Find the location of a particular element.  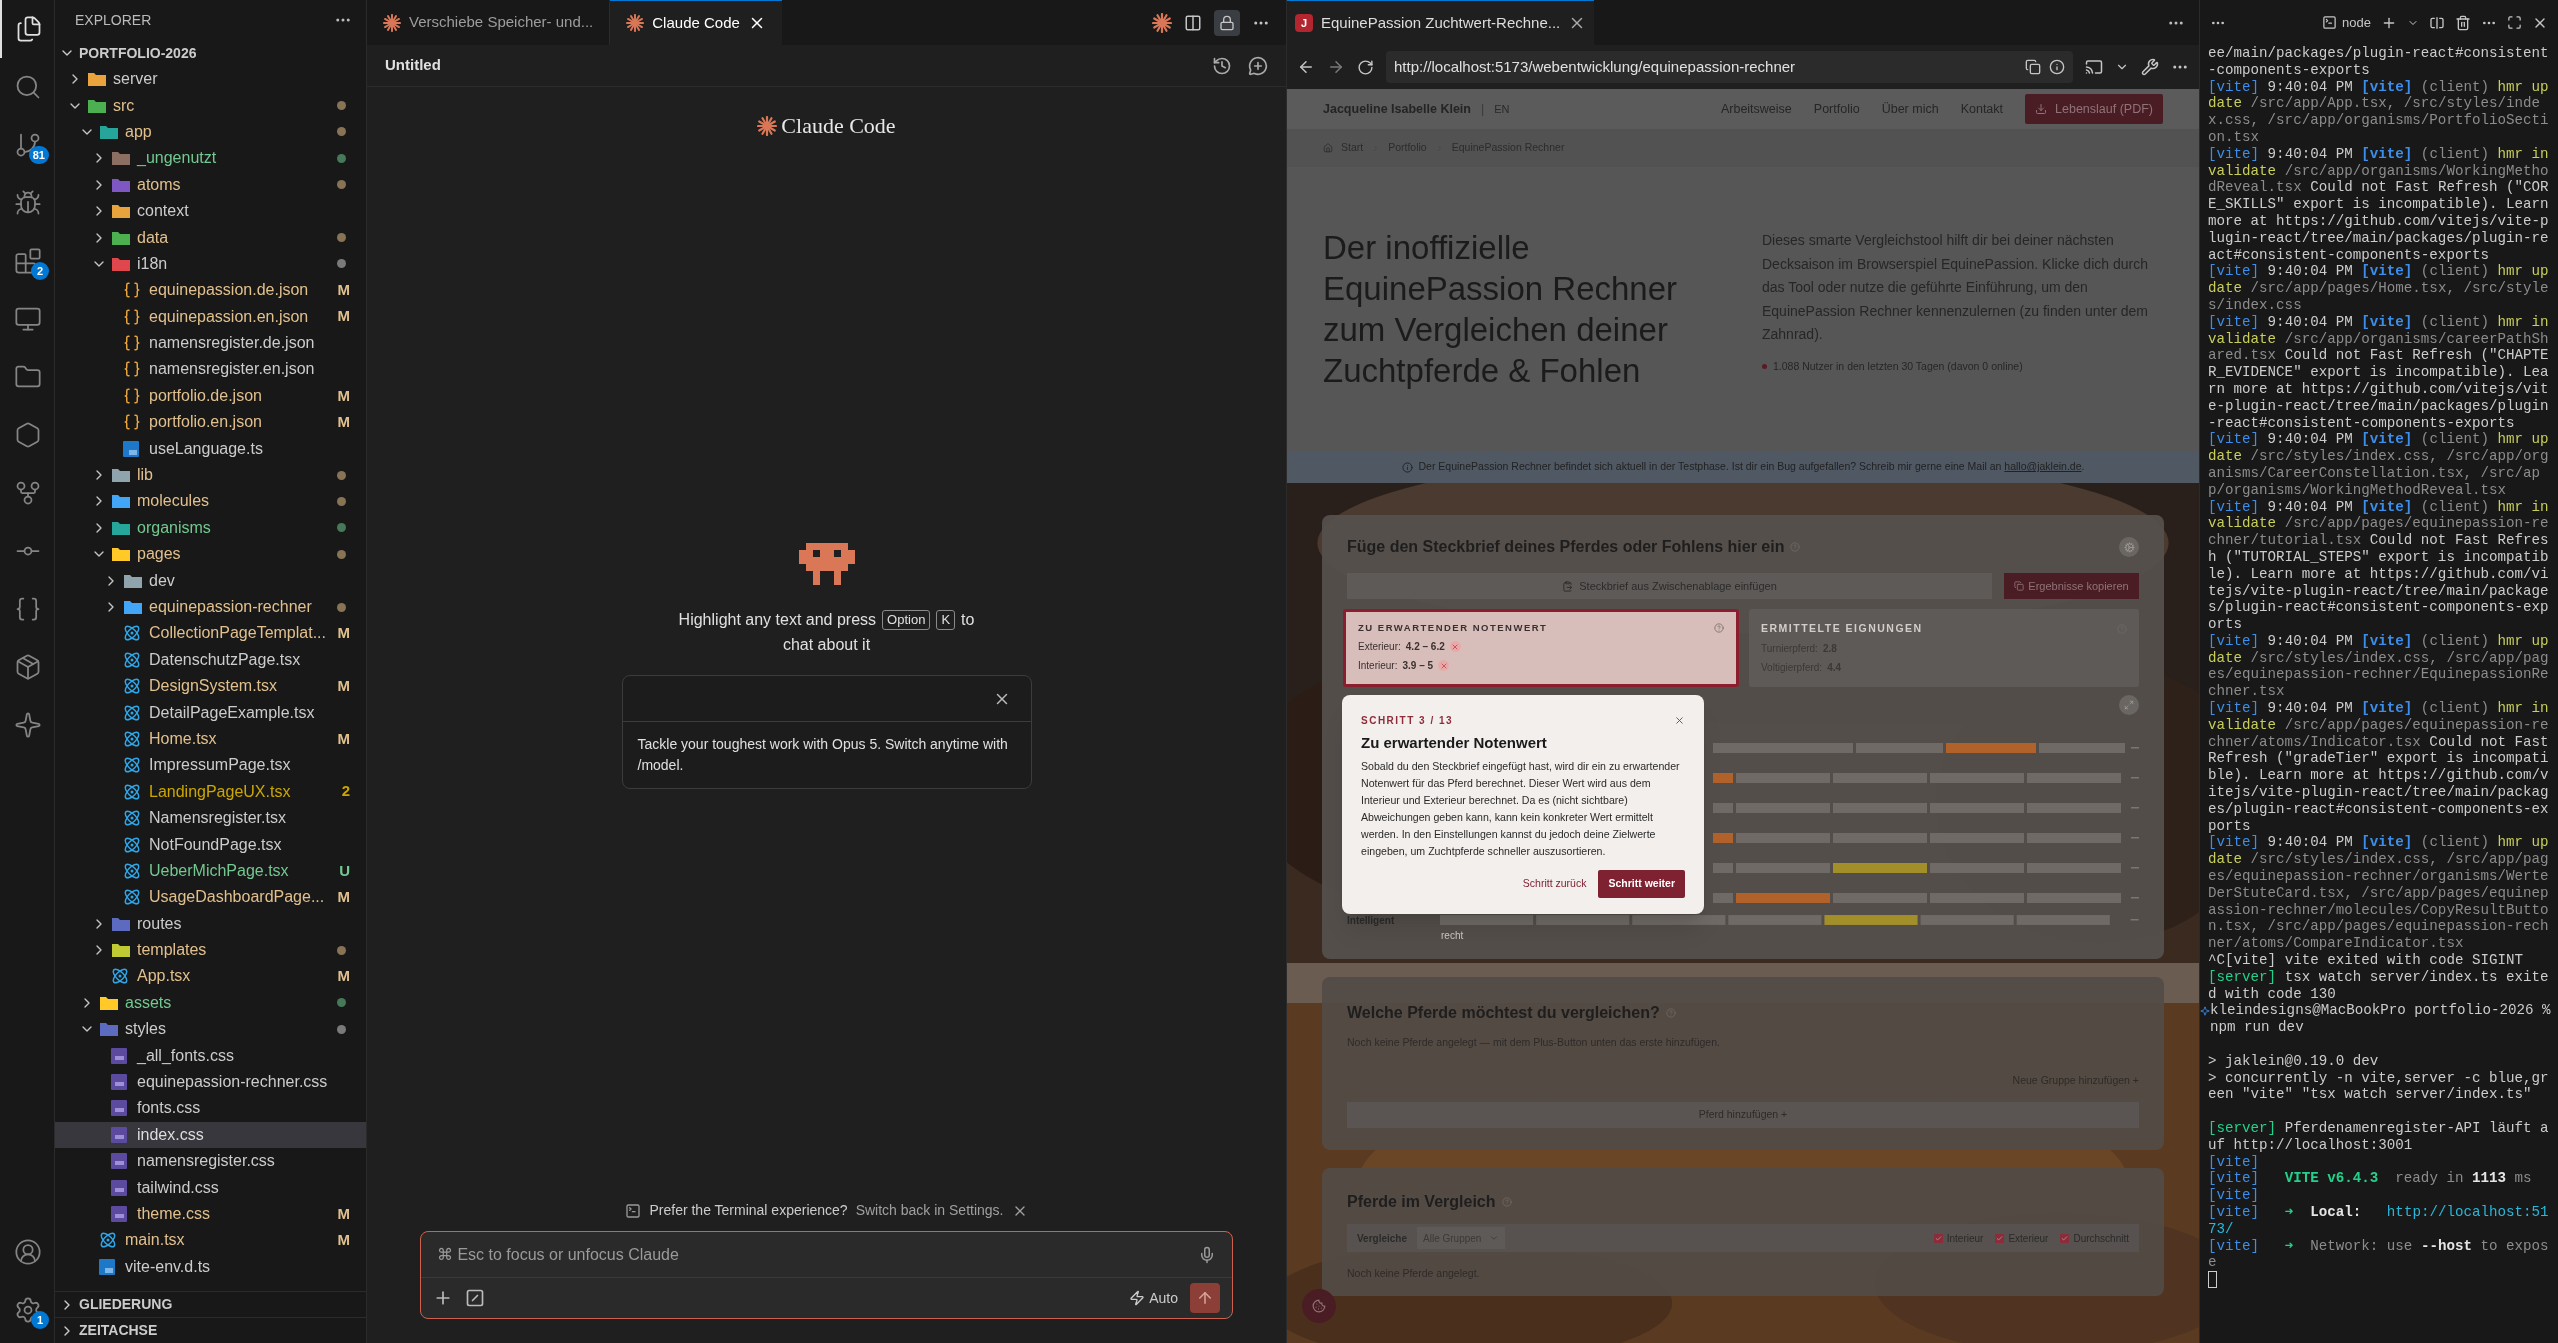

activity-bar-item: 1 is located at coordinates (27, 1310).